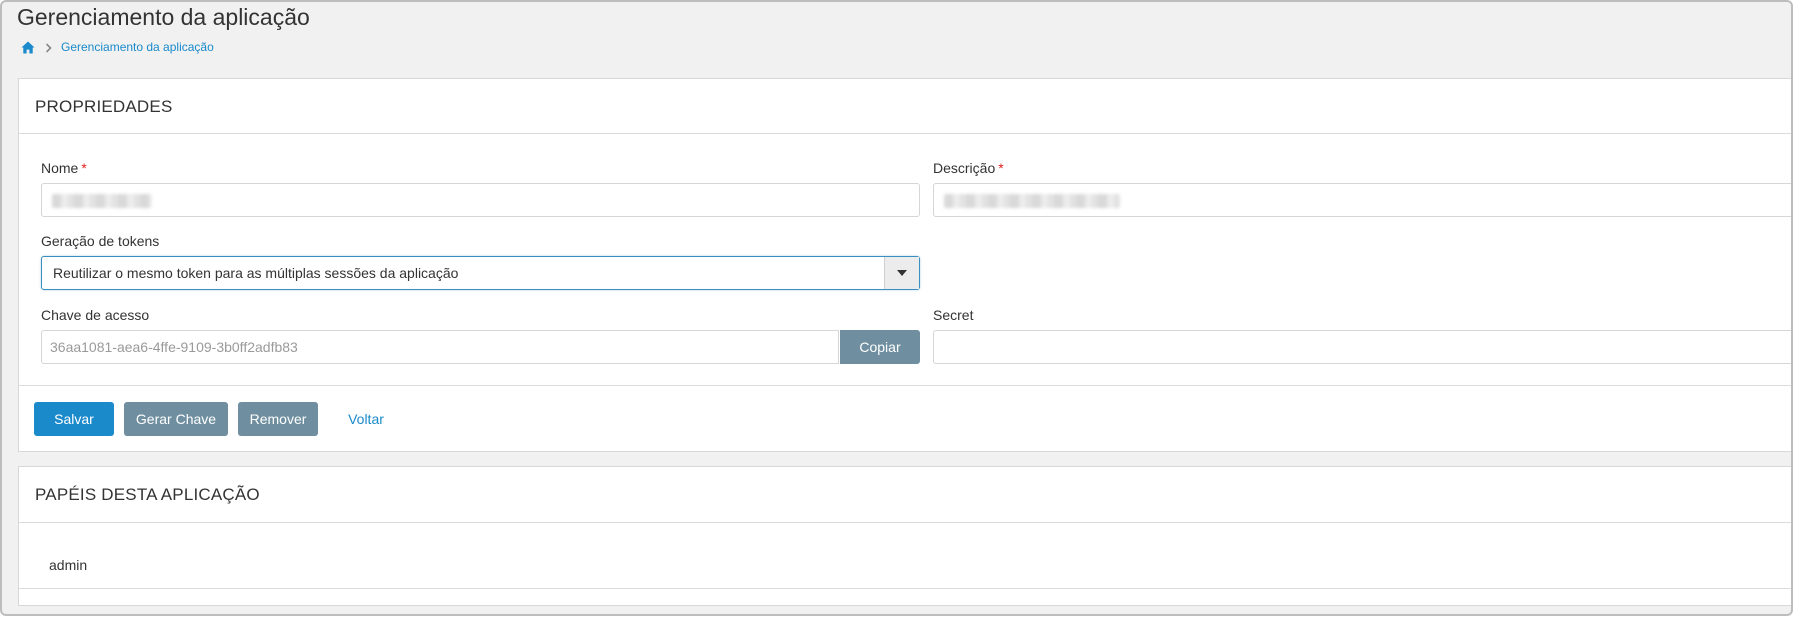 The width and height of the screenshot is (1796, 620). What do you see at coordinates (901, 273) in the screenshot?
I see `chevron-down-icon` at bounding box center [901, 273].